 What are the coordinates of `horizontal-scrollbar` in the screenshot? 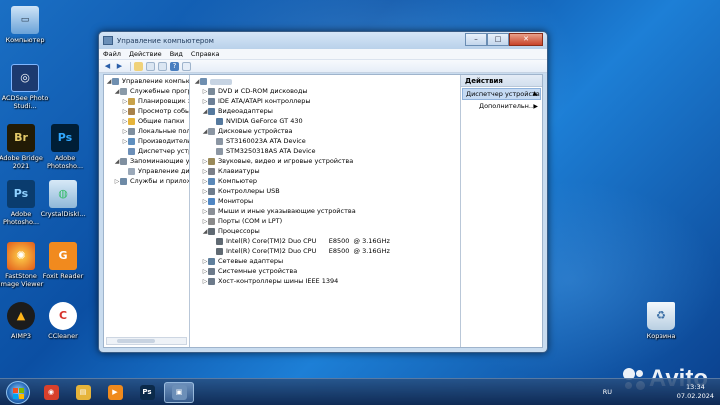 It's located at (146, 341).